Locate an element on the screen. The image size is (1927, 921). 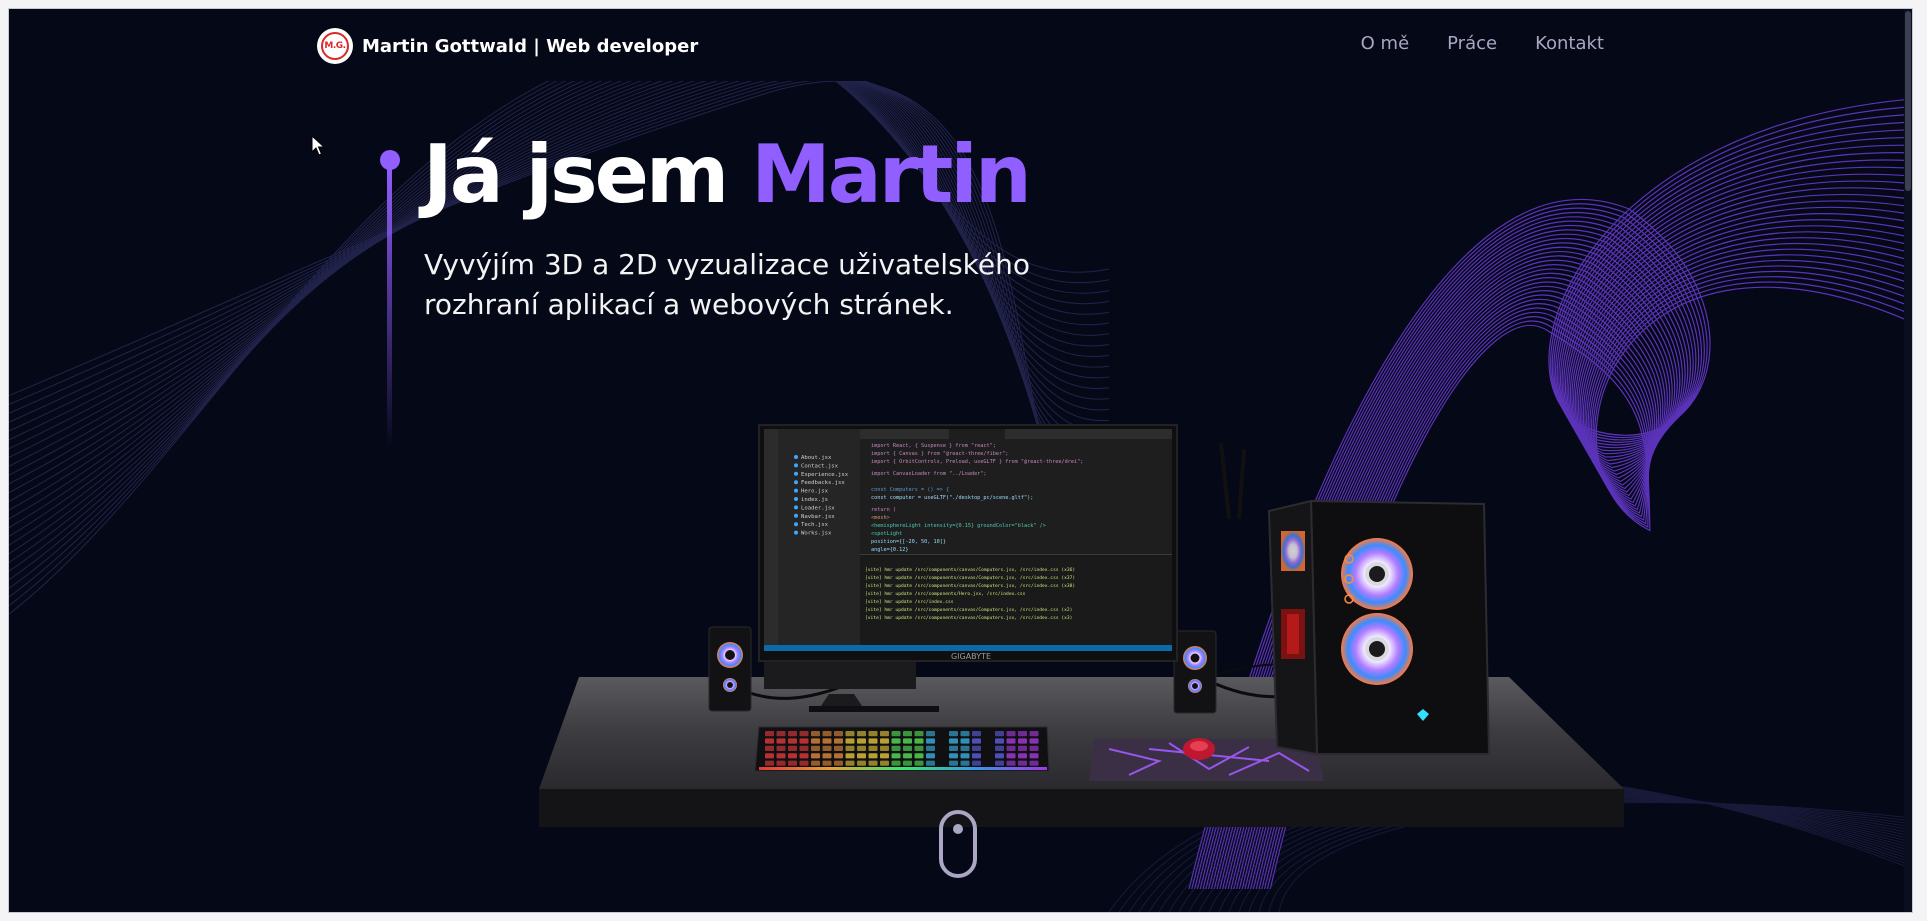
logo-monogram: M.G. is located at coordinates (335, 46).